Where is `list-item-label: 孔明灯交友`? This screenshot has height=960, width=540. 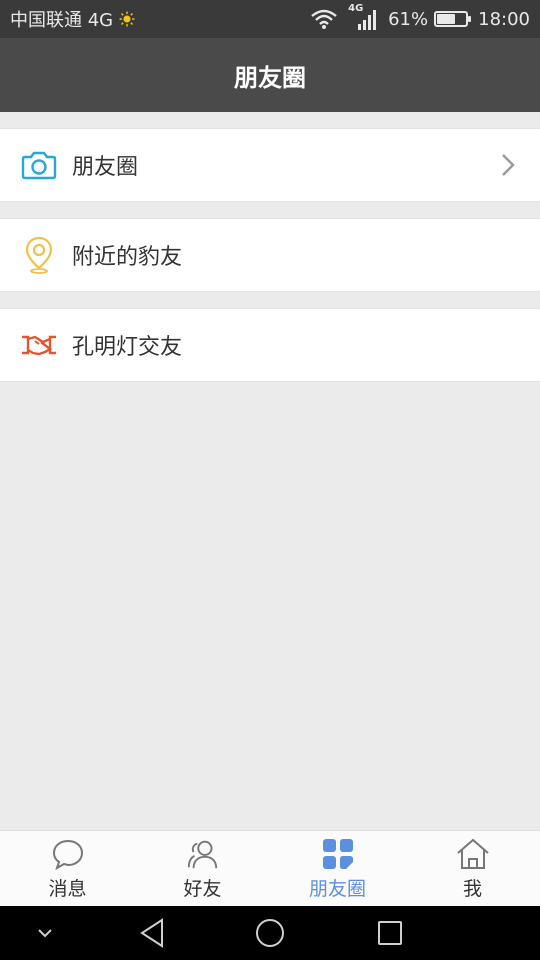 list-item-label: 孔明灯交友 is located at coordinates (127, 347).